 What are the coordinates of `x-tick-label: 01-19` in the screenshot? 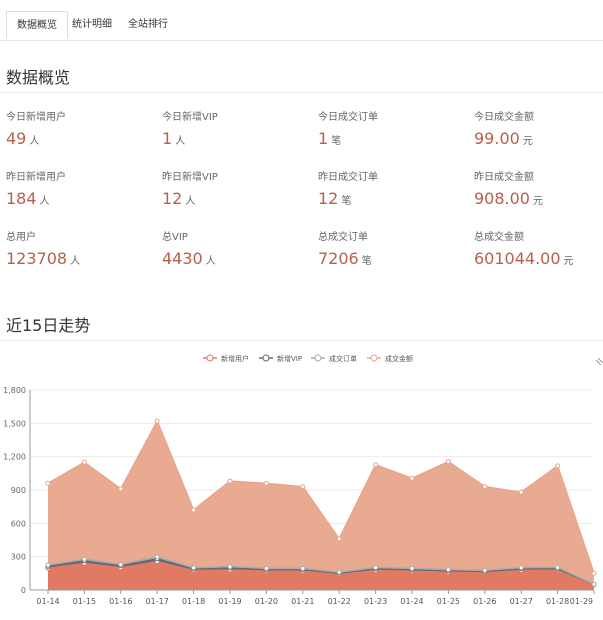 It's located at (229, 601).